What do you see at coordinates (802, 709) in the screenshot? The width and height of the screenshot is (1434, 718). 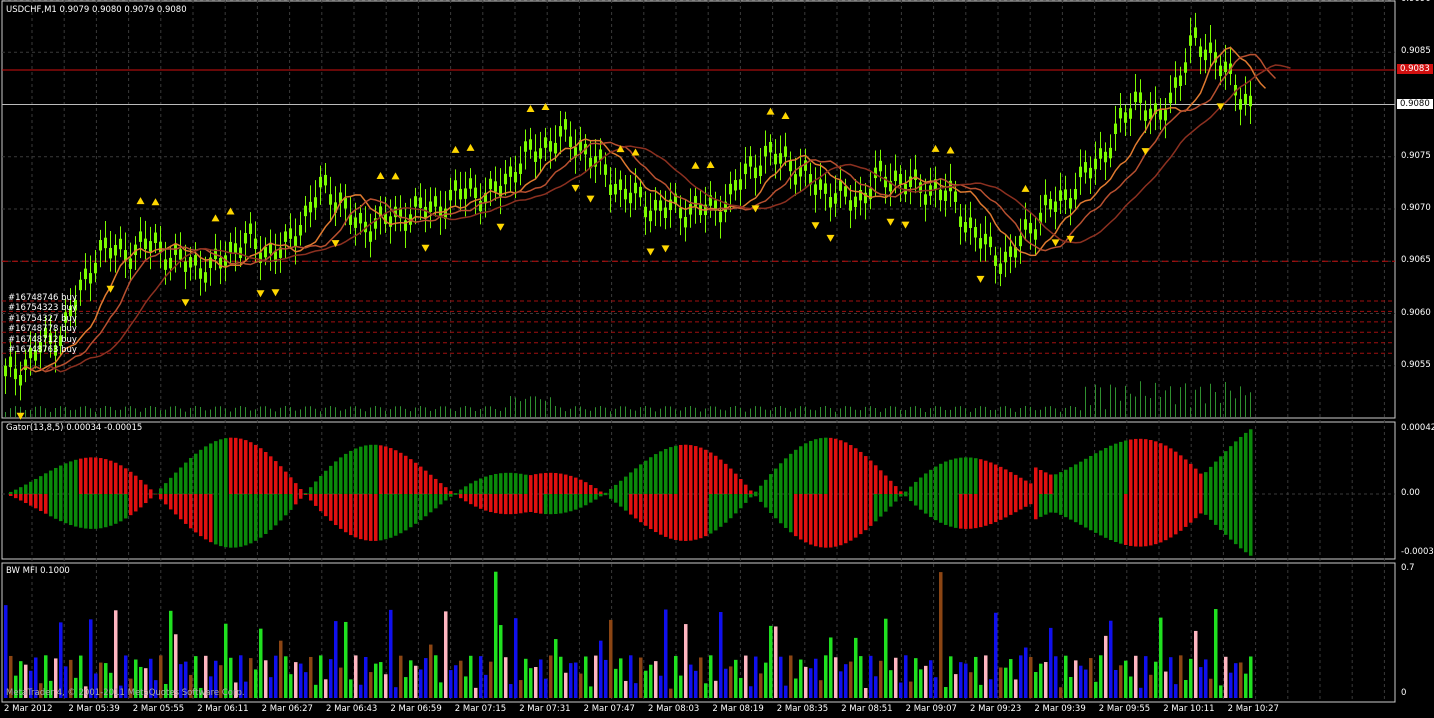 I see `time-tick-label: 2 Mar 08:35` at bounding box center [802, 709].